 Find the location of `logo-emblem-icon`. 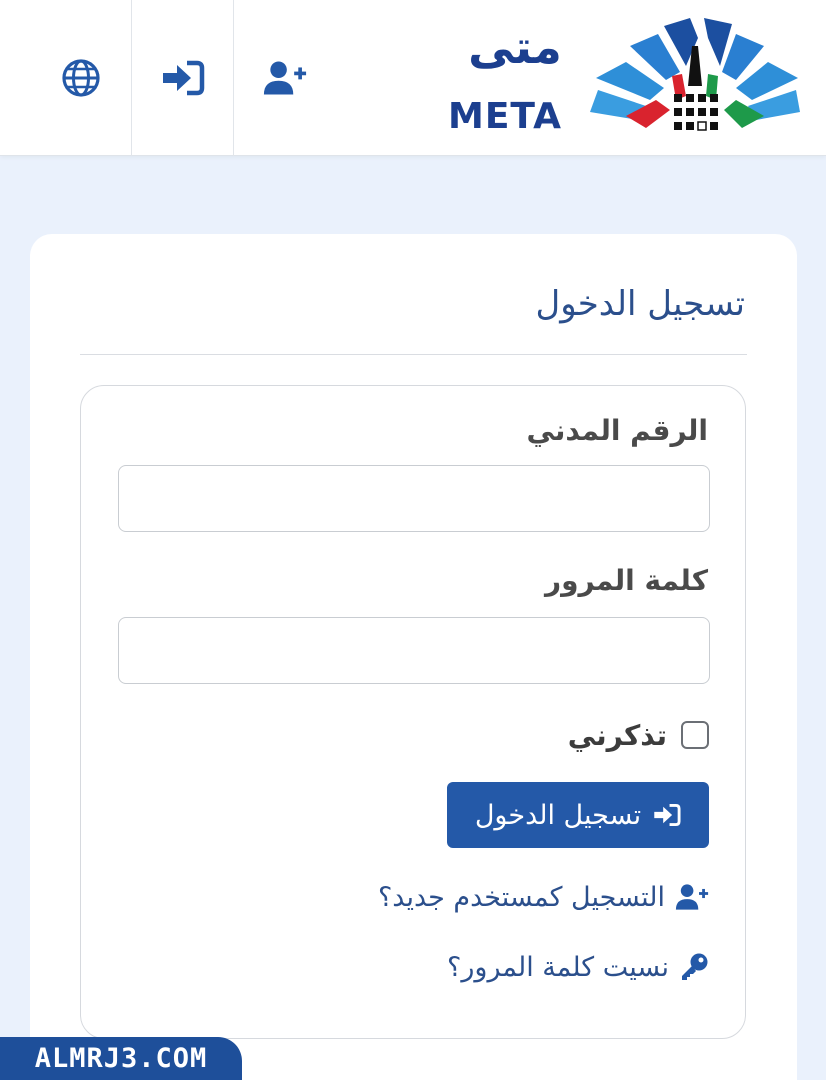

logo-emblem-icon is located at coordinates (695, 74).